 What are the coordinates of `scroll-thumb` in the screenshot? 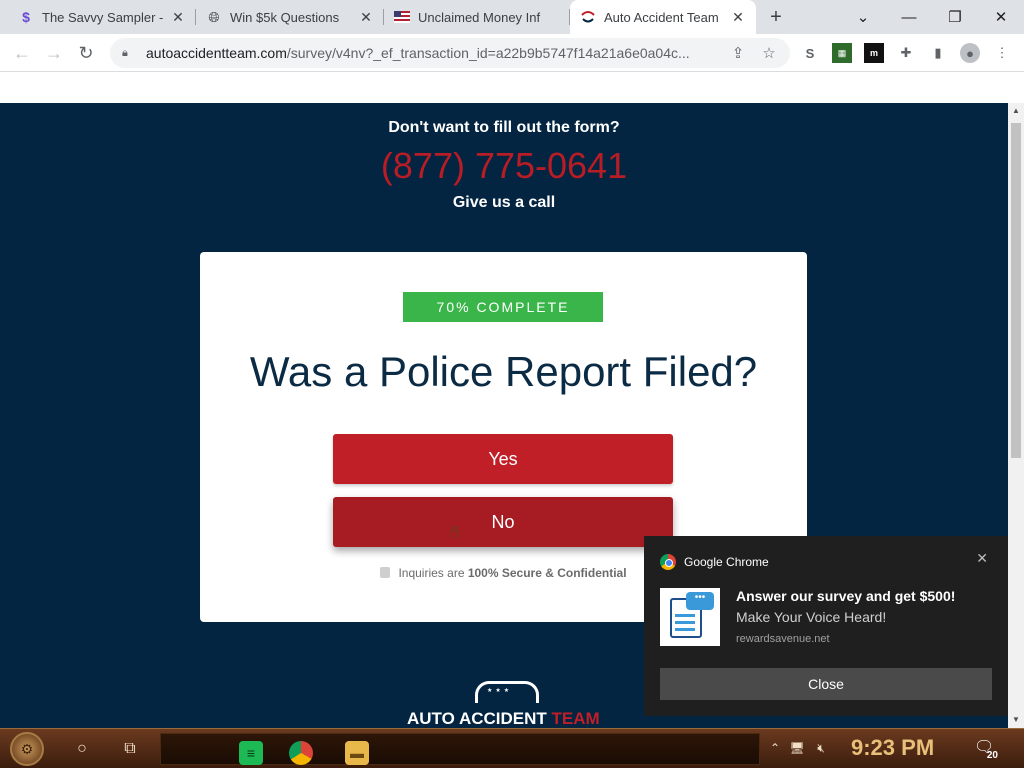 It's located at (1016, 290).